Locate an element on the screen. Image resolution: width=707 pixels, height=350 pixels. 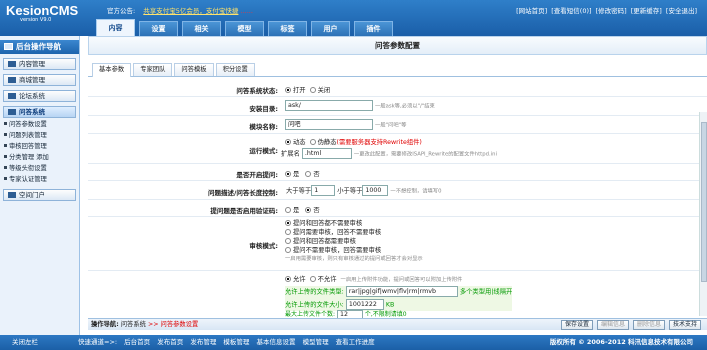
quick-link-progress: 查看工作进度 is located at coordinates (355, 342).